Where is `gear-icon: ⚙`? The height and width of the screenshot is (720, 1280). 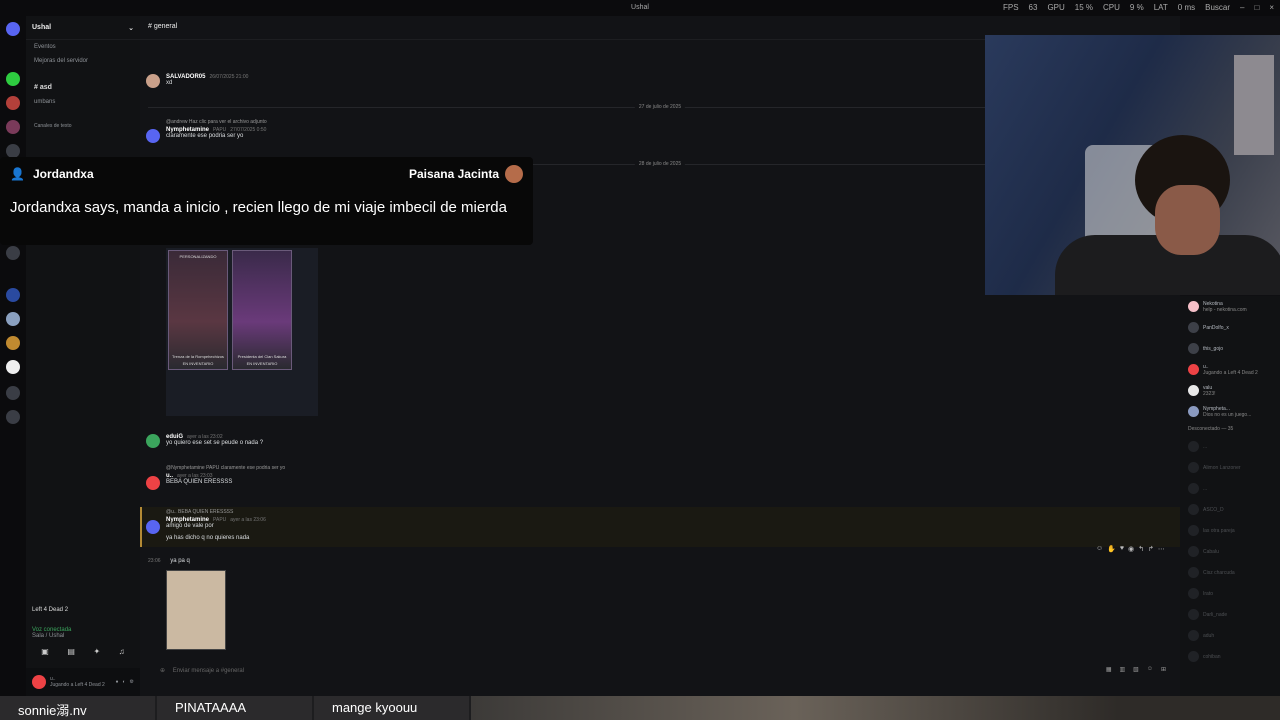
gear-icon: ⚙ is located at coordinates (132, 682).